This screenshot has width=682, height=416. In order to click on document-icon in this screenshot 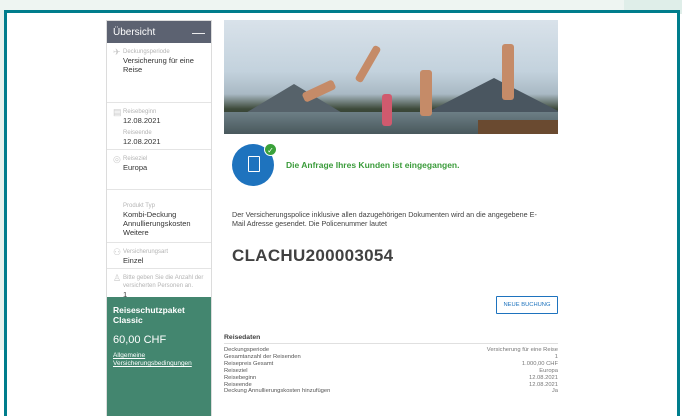, I will do `click(254, 164)`.